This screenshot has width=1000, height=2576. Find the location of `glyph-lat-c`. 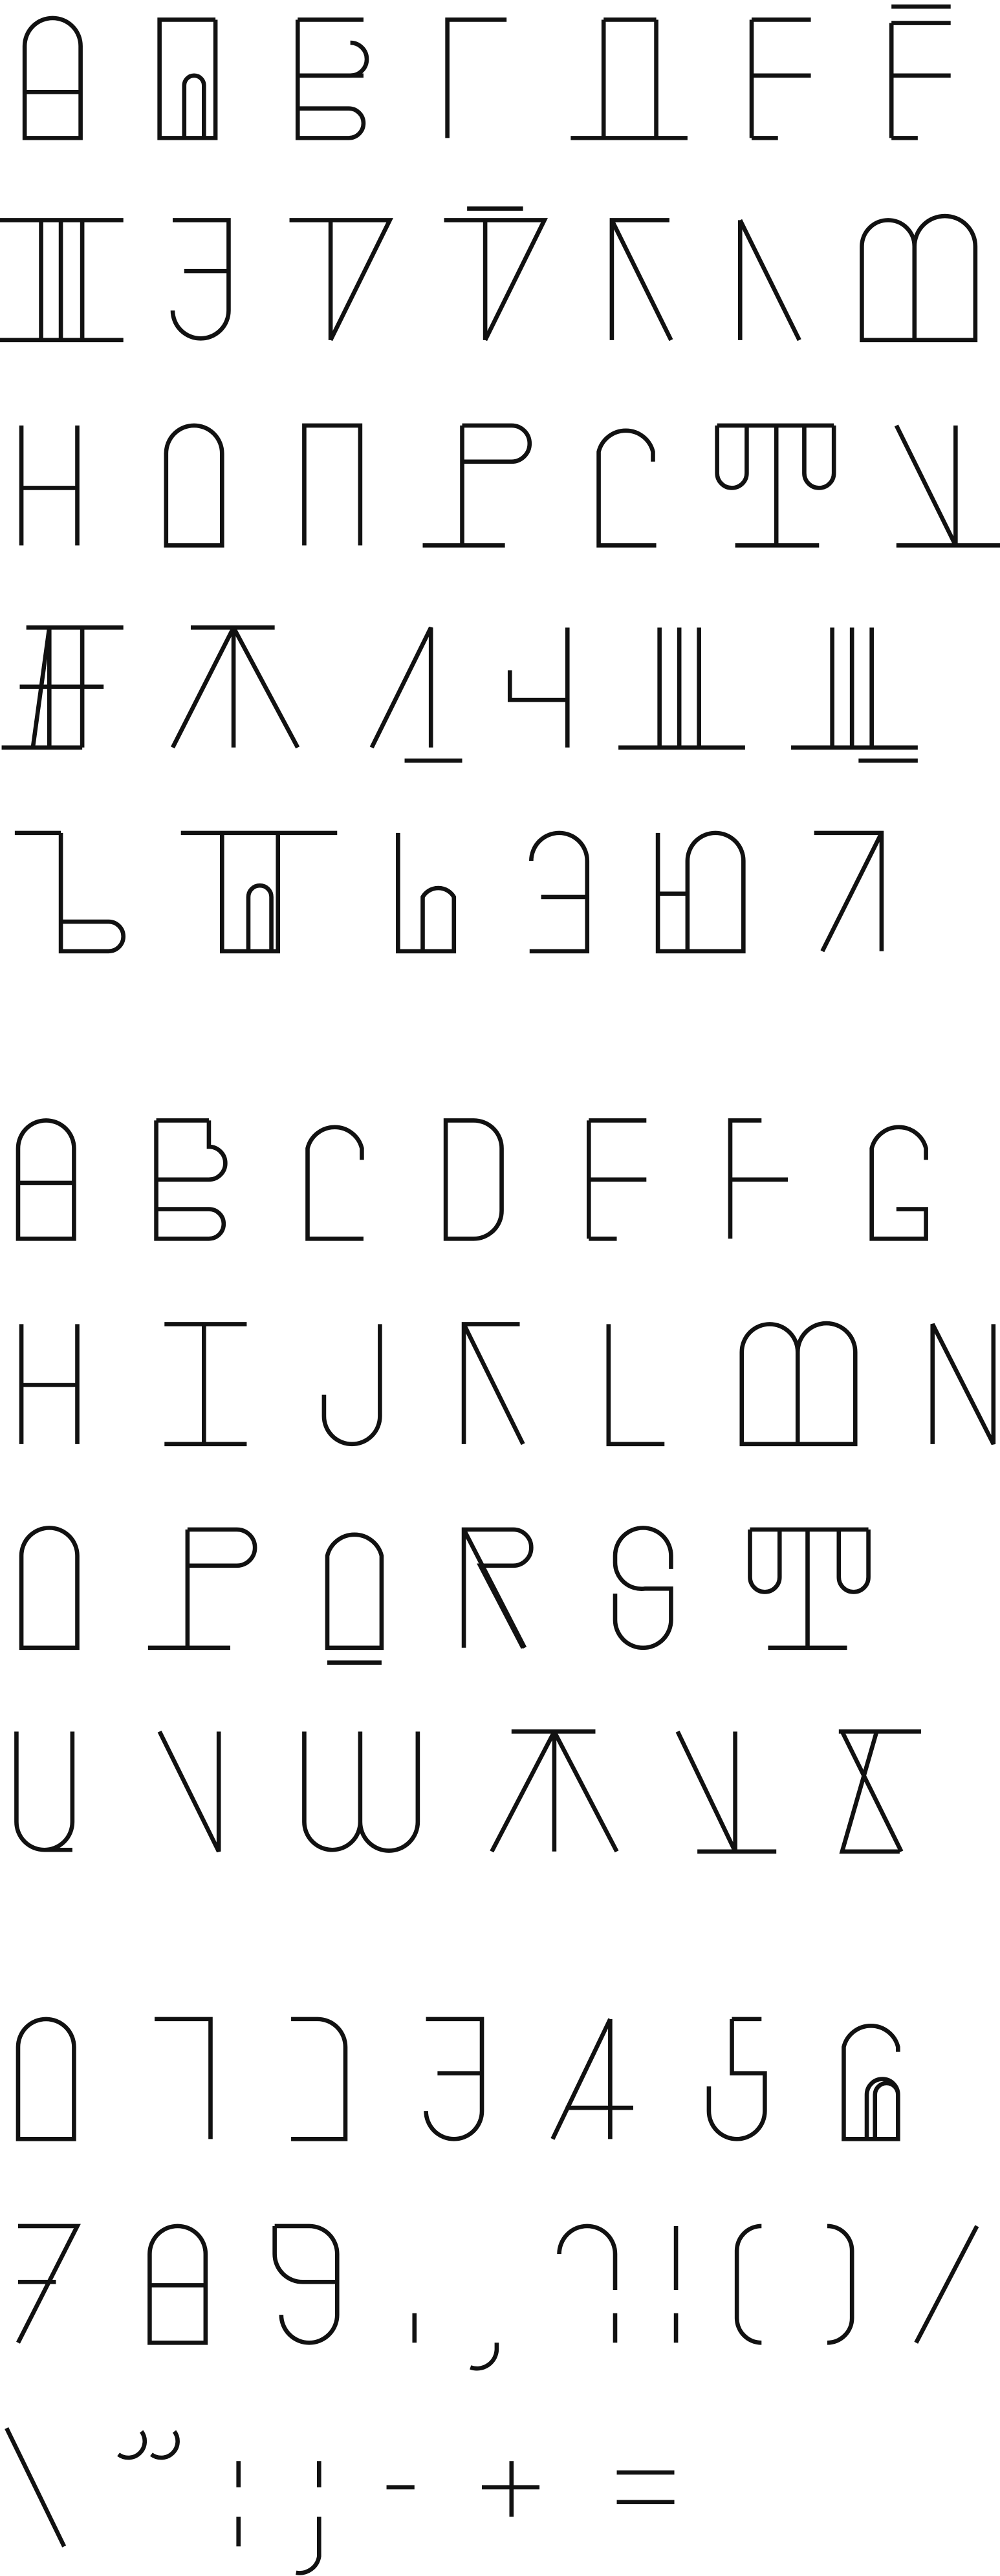

glyph-lat-c is located at coordinates (334, 1183).